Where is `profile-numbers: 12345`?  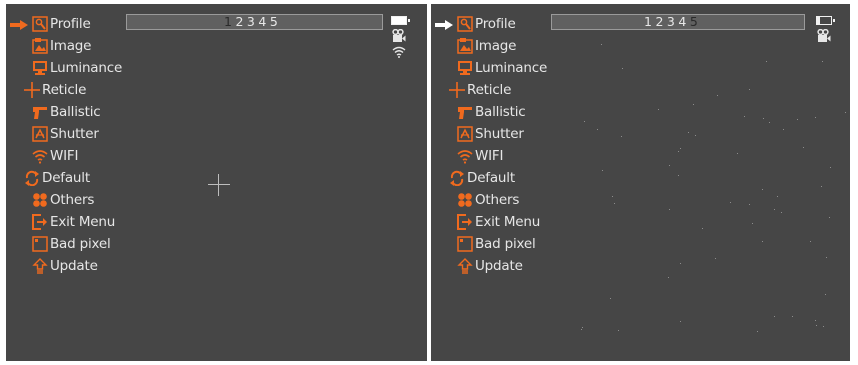 profile-numbers: 12345 is located at coordinates (672, 21).